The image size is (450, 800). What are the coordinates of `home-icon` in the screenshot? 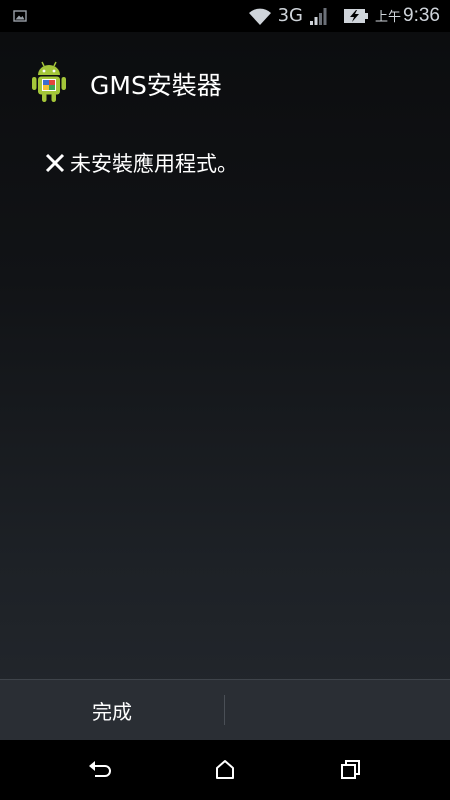 It's located at (225, 769).